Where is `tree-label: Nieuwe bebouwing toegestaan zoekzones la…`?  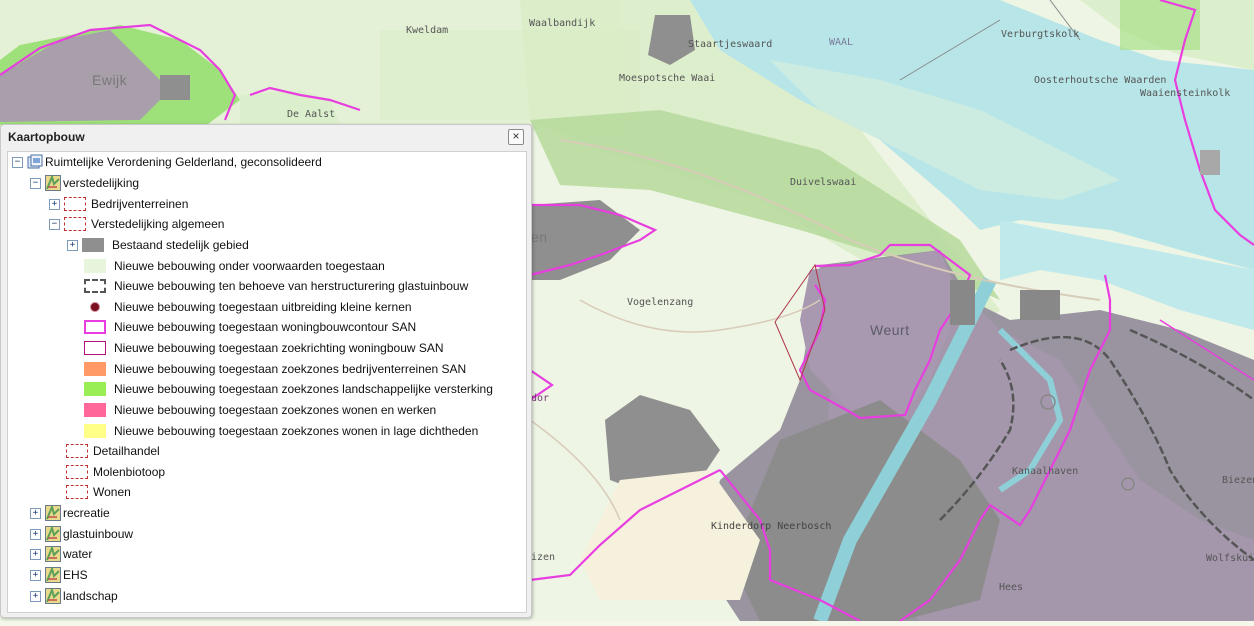 tree-label: Nieuwe bebouwing toegestaan zoekzones la… is located at coordinates (303, 389).